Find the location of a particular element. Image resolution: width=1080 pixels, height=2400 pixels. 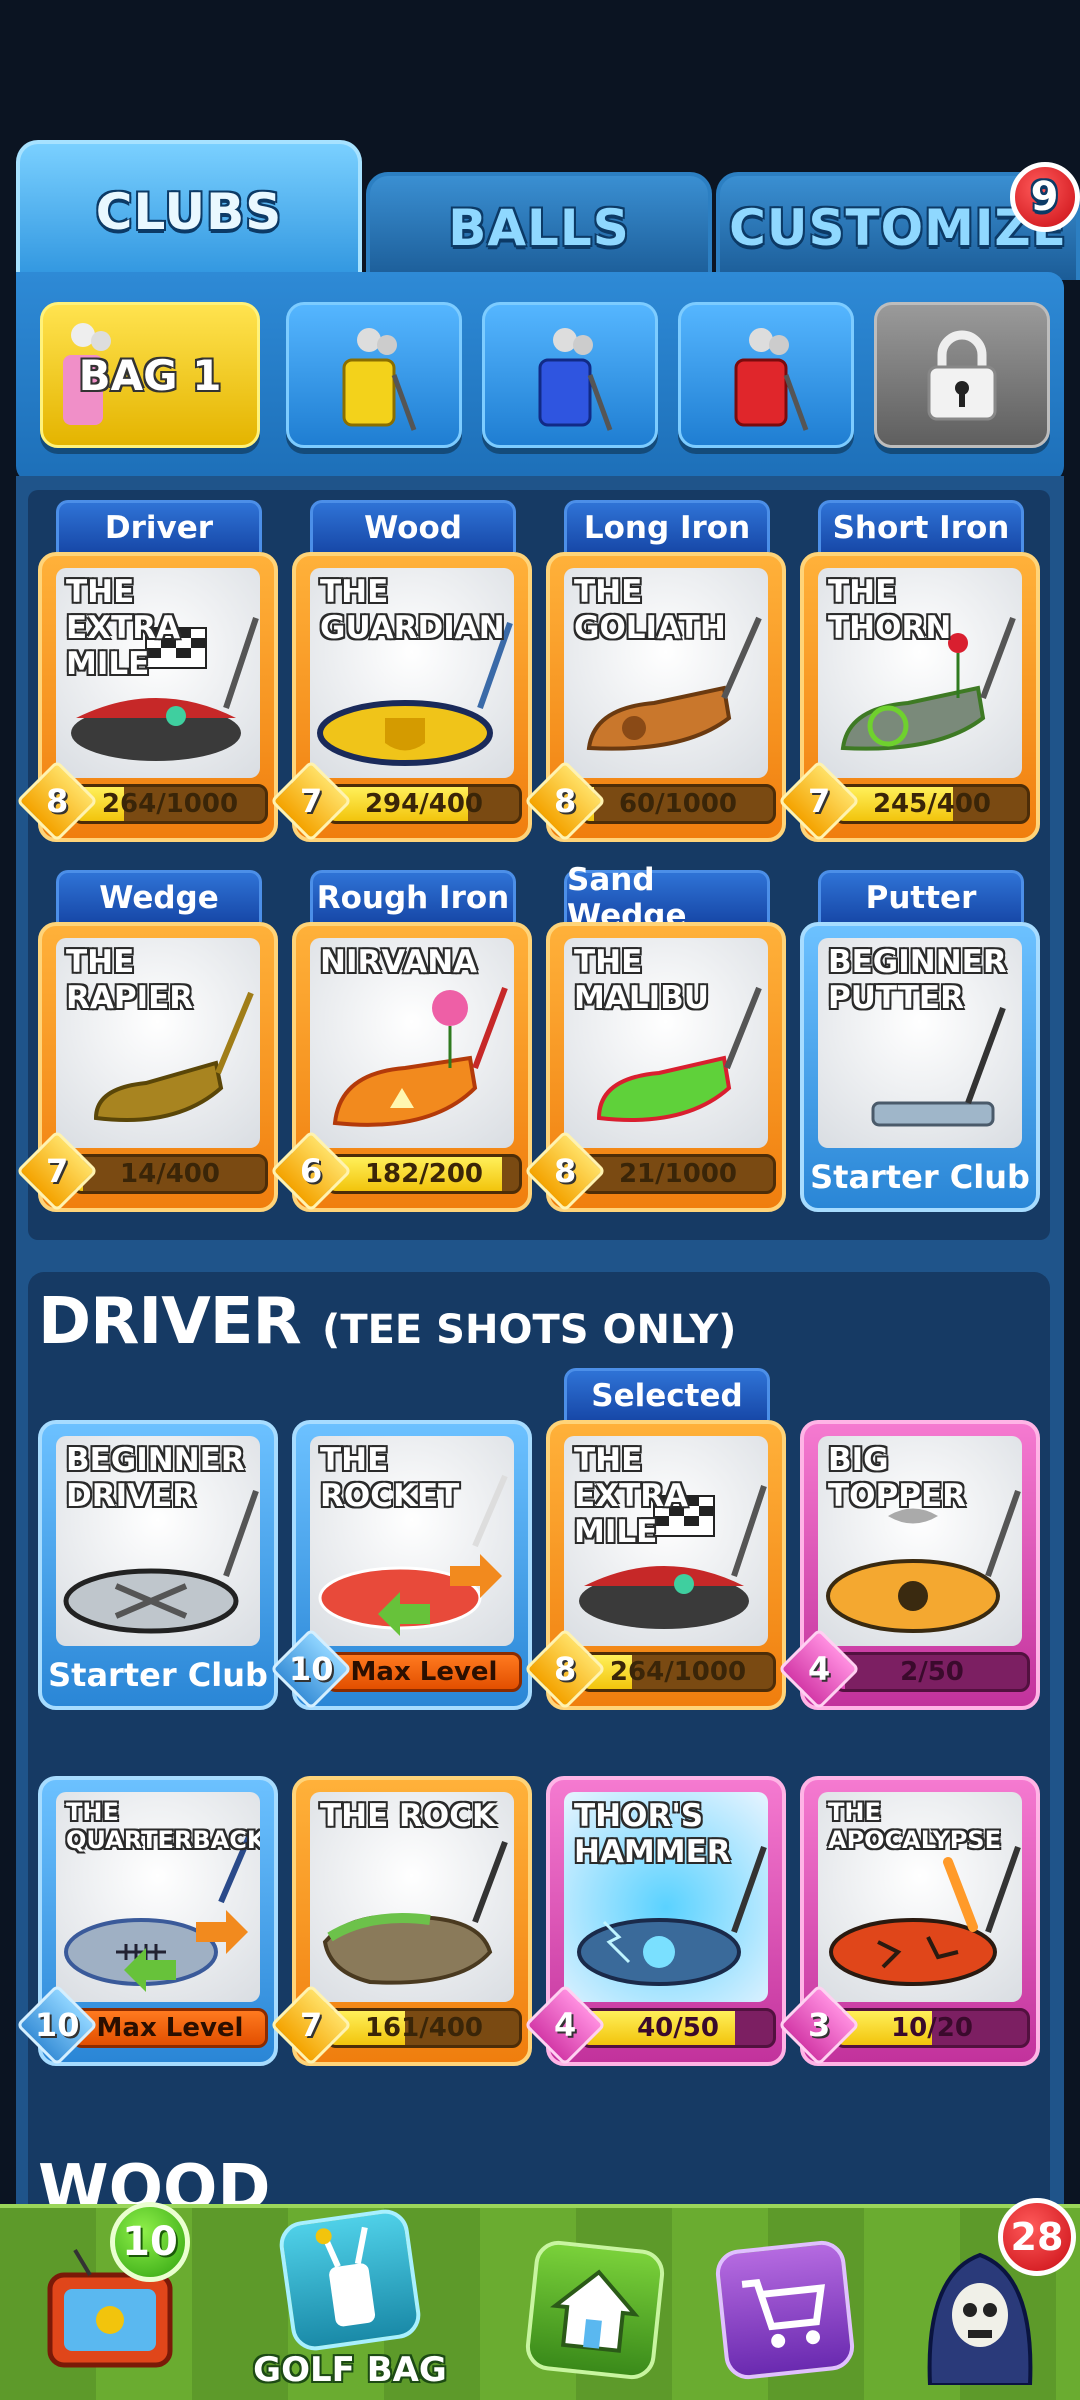

upgrade-progress-bar: 182/200 is located at coordinates (424, 1174).